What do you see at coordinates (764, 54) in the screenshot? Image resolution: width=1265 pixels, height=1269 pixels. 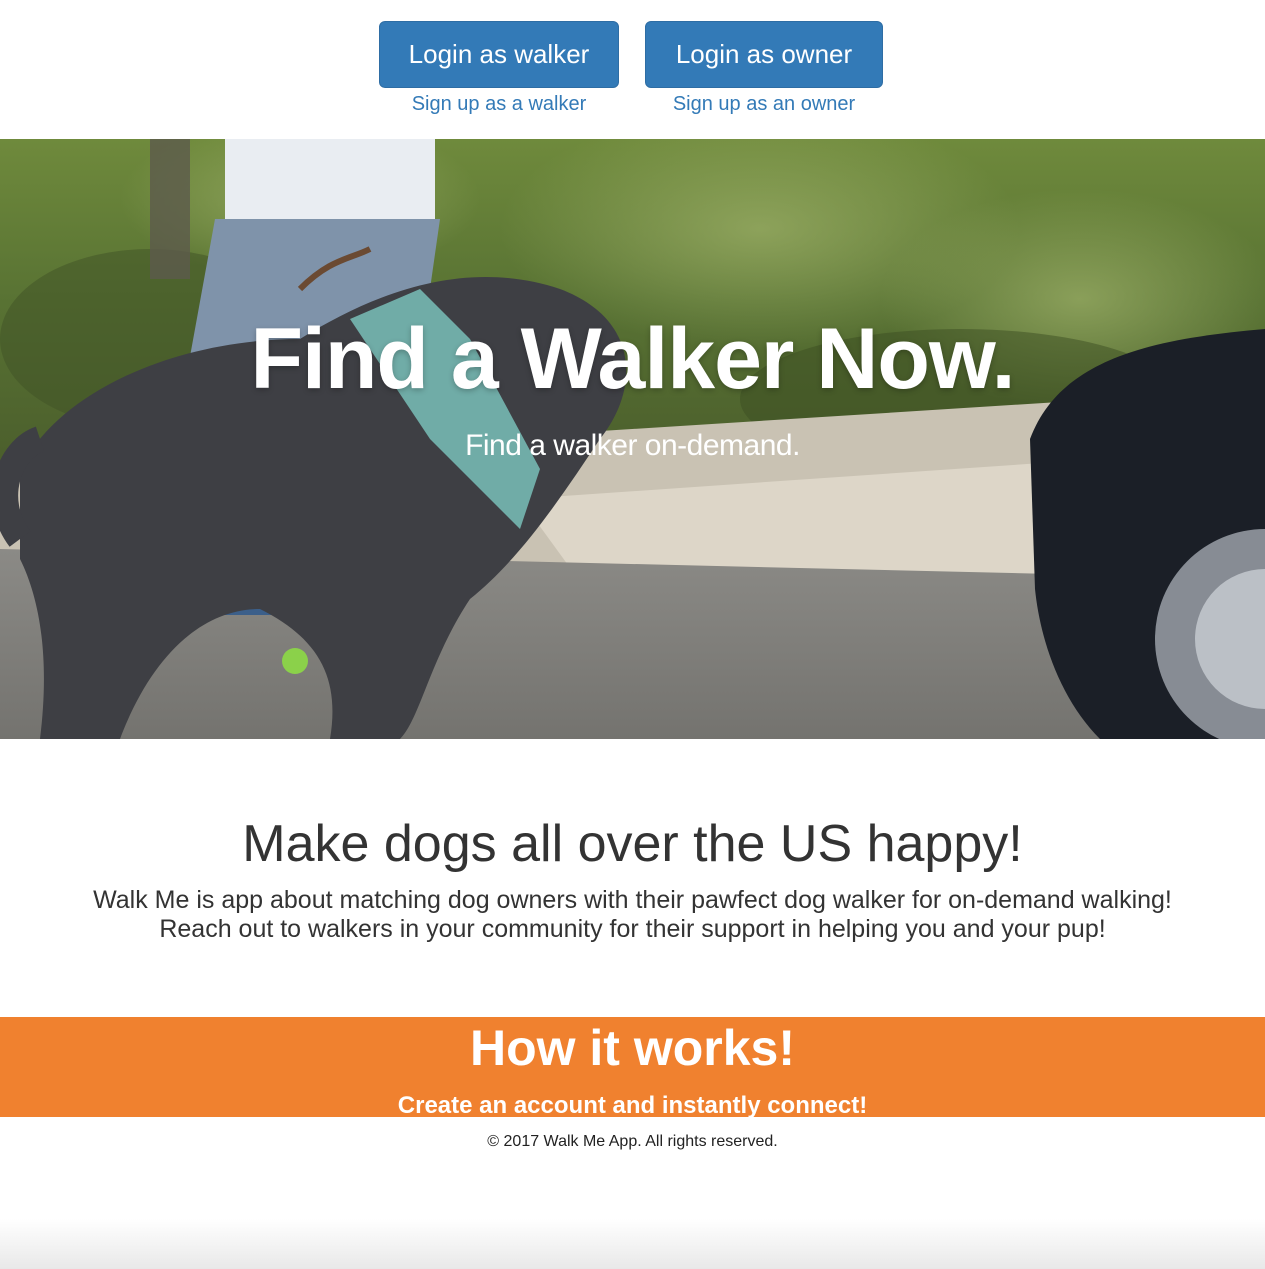 I see `login-owner-button: Login as owner` at bounding box center [764, 54].